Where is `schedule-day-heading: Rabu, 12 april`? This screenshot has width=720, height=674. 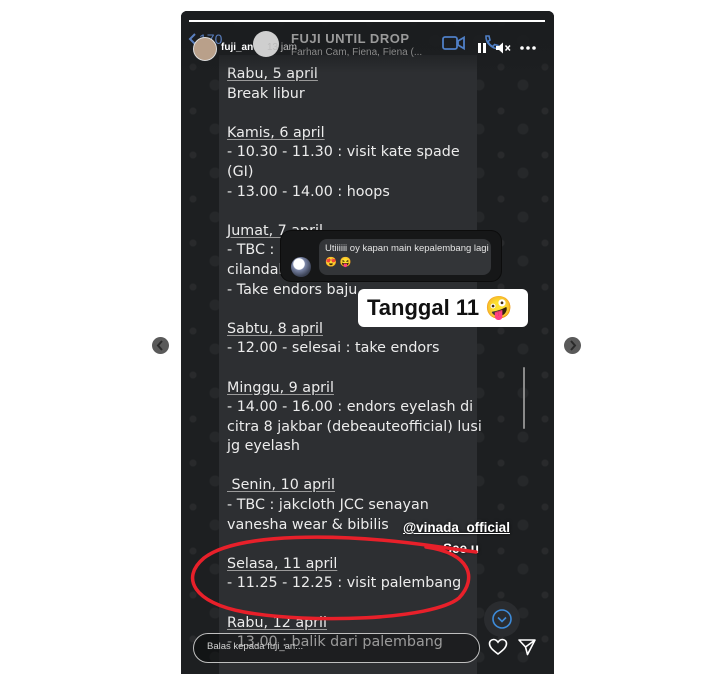
schedule-day-heading: Rabu, 12 april is located at coordinates (277, 622).